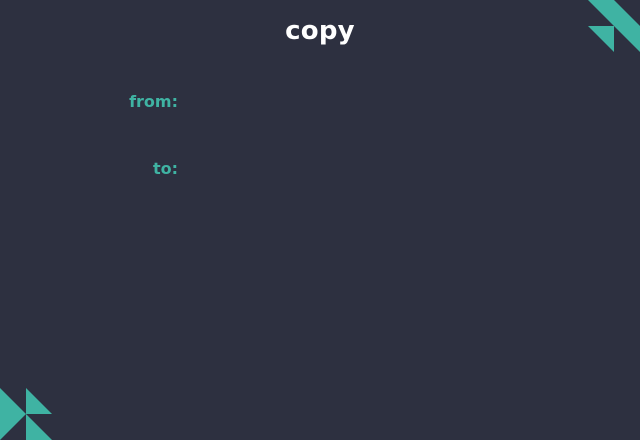 The image size is (640, 440). Describe the element at coordinates (320, 31) in the screenshot. I see `page-title: copy` at that location.